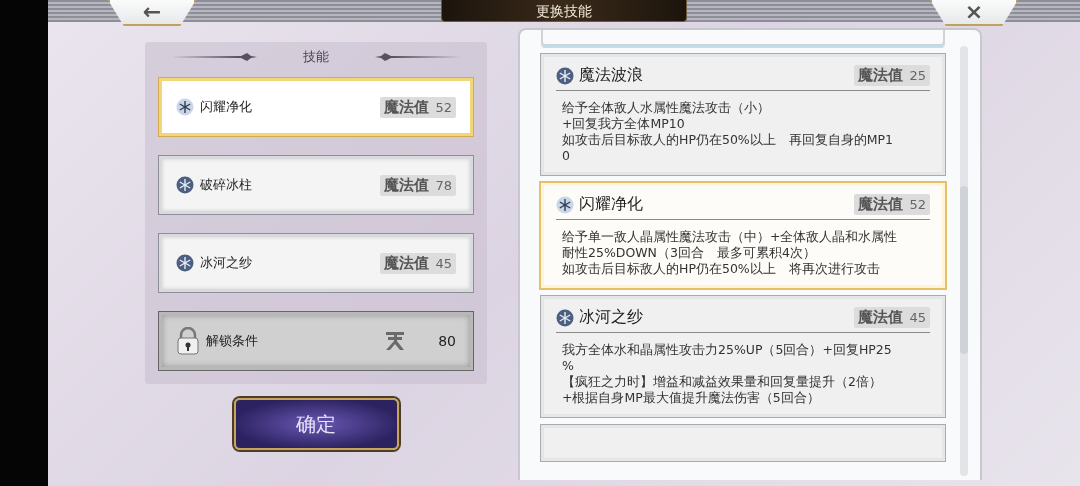 The height and width of the screenshot is (486, 1080). I want to click on panel-heading: 技能, so click(316, 57).